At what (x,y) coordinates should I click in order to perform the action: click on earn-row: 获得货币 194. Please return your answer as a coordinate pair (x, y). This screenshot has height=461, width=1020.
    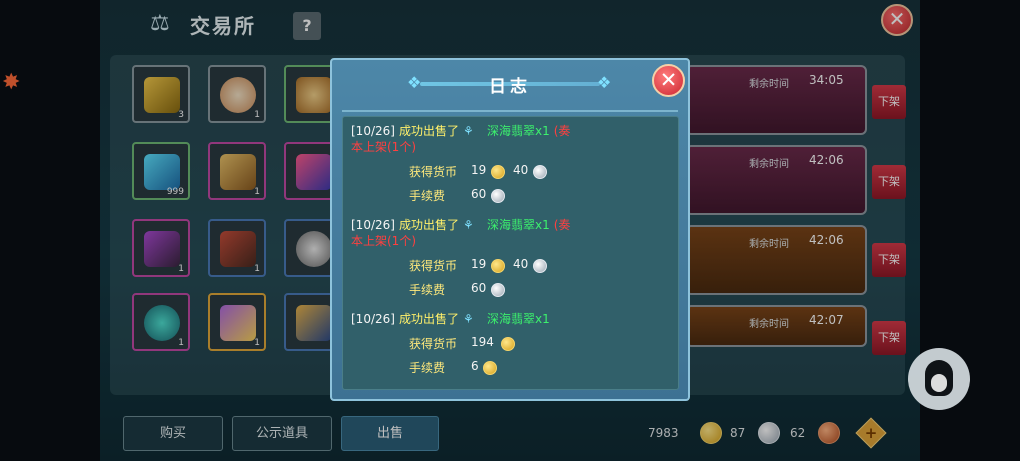
    Looking at the image, I should click on (509, 345).